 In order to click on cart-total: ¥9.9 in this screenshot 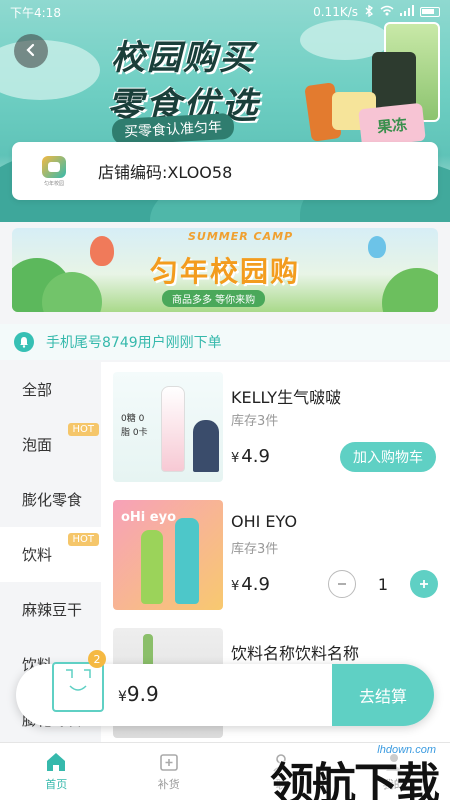, I will do `click(138, 694)`.